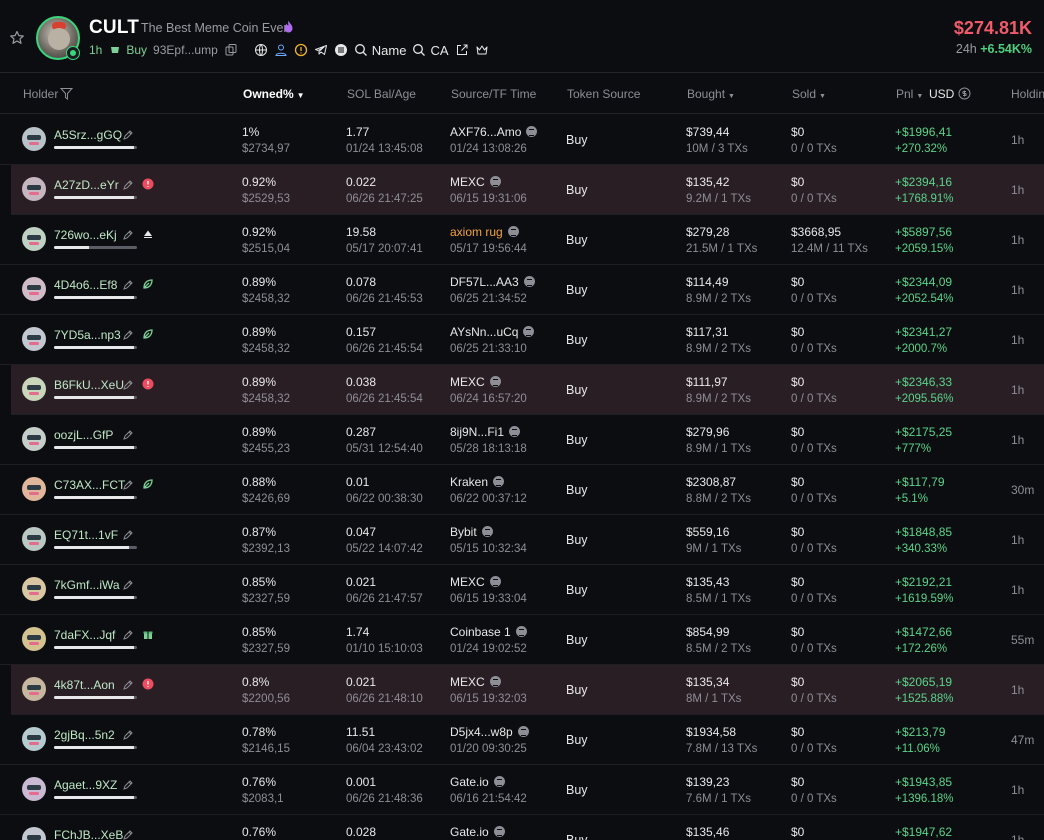 The image size is (1044, 840). What do you see at coordinates (1027, 94) in the screenshot?
I see `col-holding: Holdin` at bounding box center [1027, 94].